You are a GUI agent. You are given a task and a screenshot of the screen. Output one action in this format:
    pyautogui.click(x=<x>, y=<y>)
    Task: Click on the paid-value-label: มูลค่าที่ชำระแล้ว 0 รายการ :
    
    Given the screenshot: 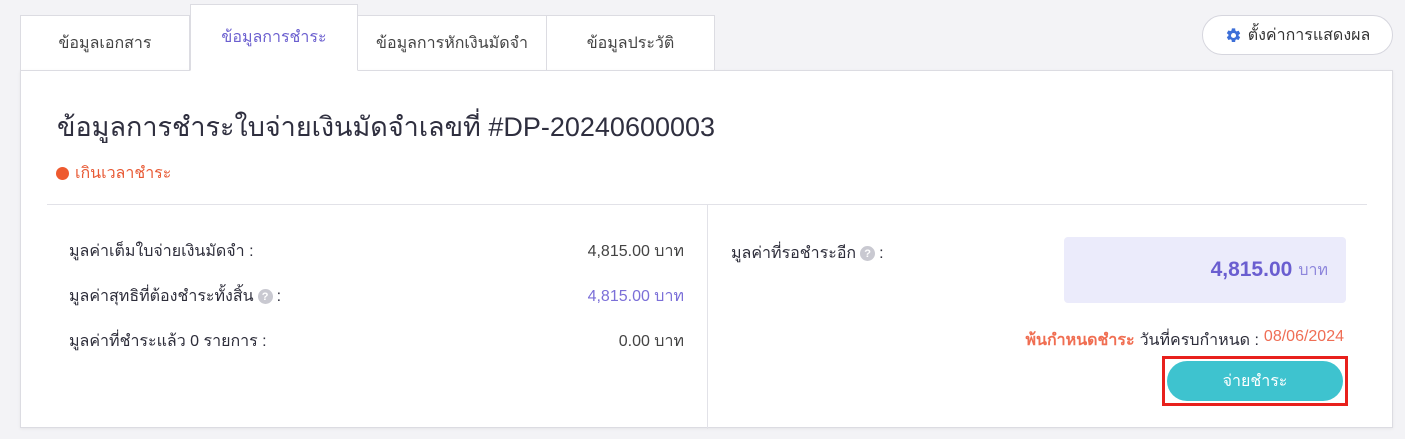 What is the action you would take?
    pyautogui.click(x=168, y=341)
    